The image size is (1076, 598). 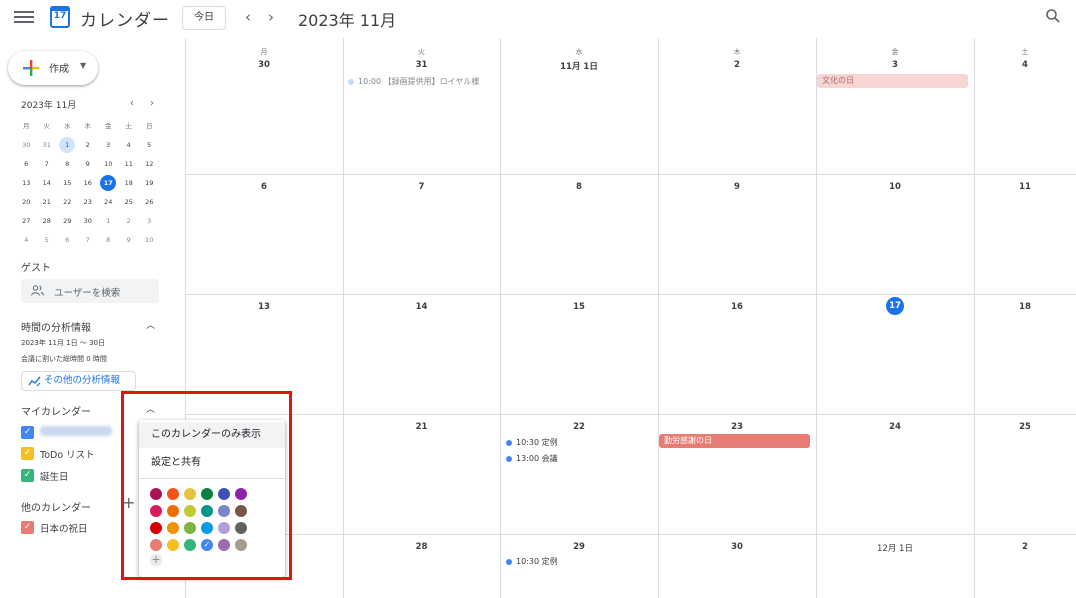 What do you see at coordinates (67, 221) in the screenshot?
I see `mini-day: 29` at bounding box center [67, 221].